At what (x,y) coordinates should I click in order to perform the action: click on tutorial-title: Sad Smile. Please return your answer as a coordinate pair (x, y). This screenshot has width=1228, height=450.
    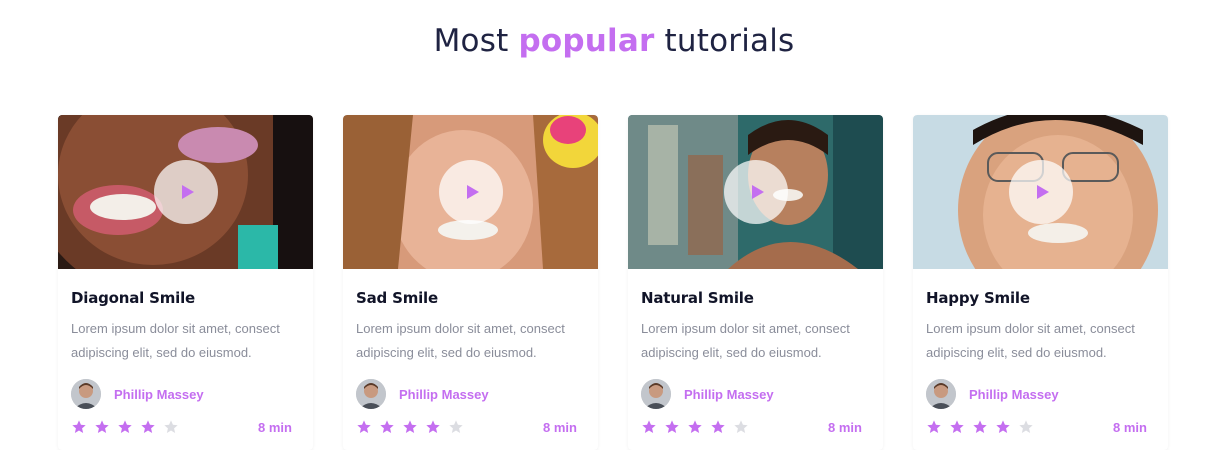
    Looking at the image, I should click on (470, 298).